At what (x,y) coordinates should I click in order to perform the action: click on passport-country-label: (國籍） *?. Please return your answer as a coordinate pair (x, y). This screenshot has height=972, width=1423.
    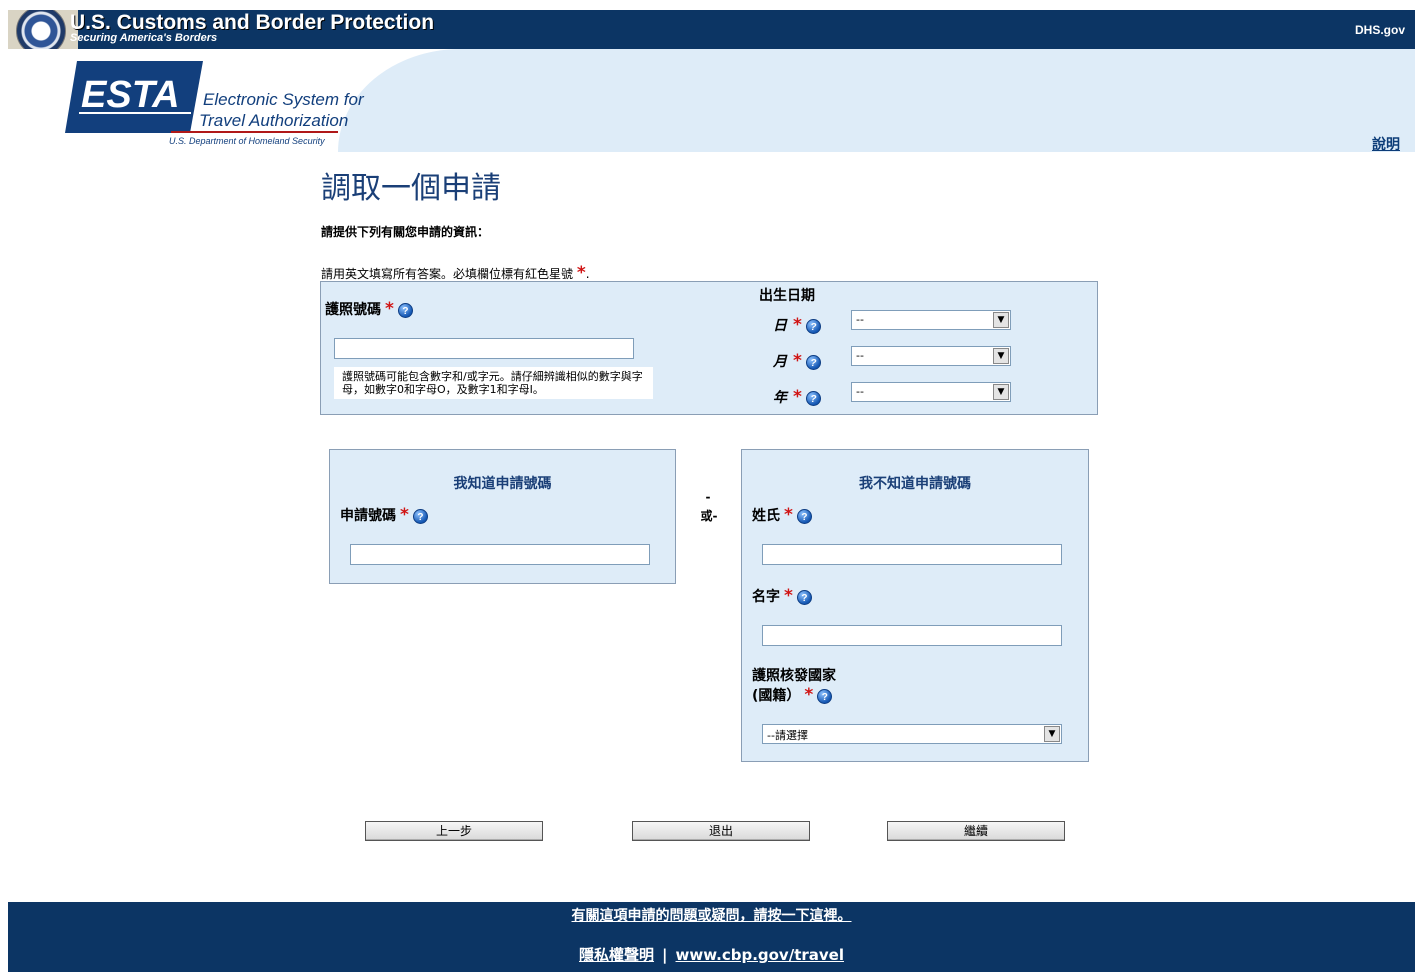
    Looking at the image, I should click on (792, 695).